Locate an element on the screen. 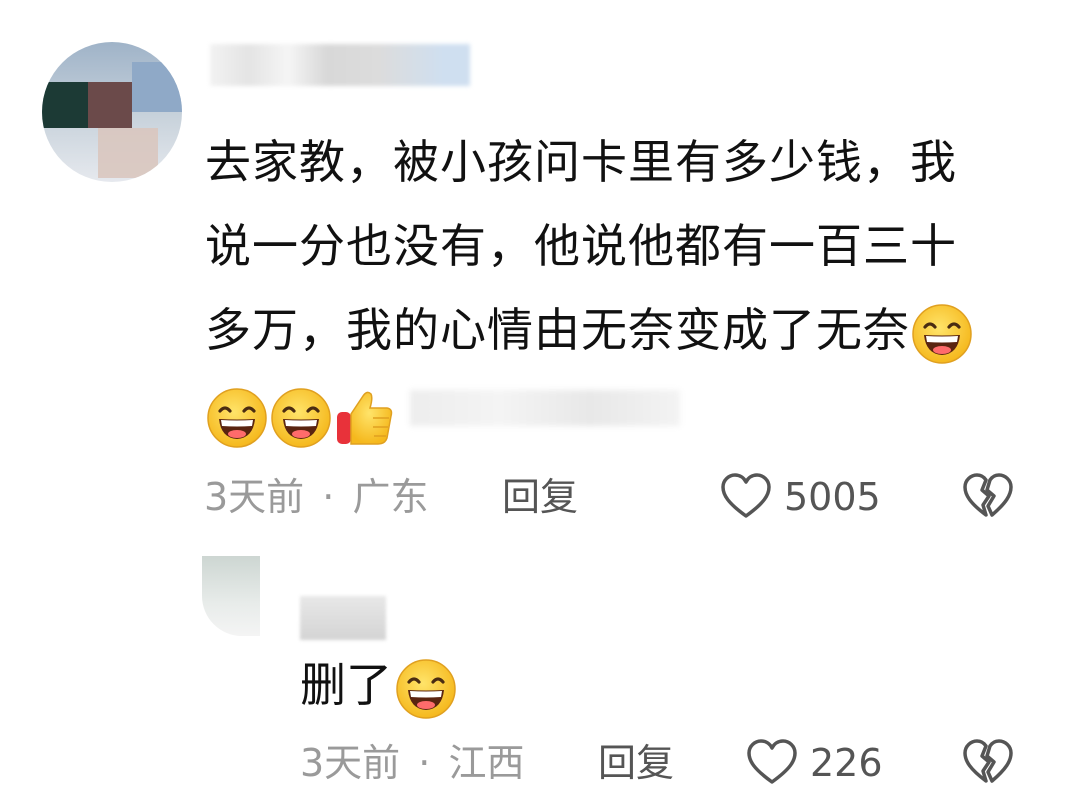 Image resolution: width=1080 pixels, height=808 pixels. blurred-watermark is located at coordinates (545, 408).